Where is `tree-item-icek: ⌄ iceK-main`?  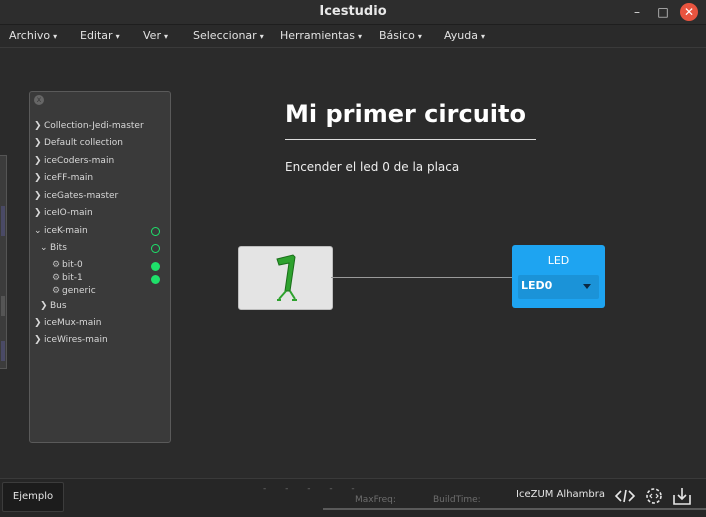
tree-item-icek: ⌄ iceK-main is located at coordinates (61, 231).